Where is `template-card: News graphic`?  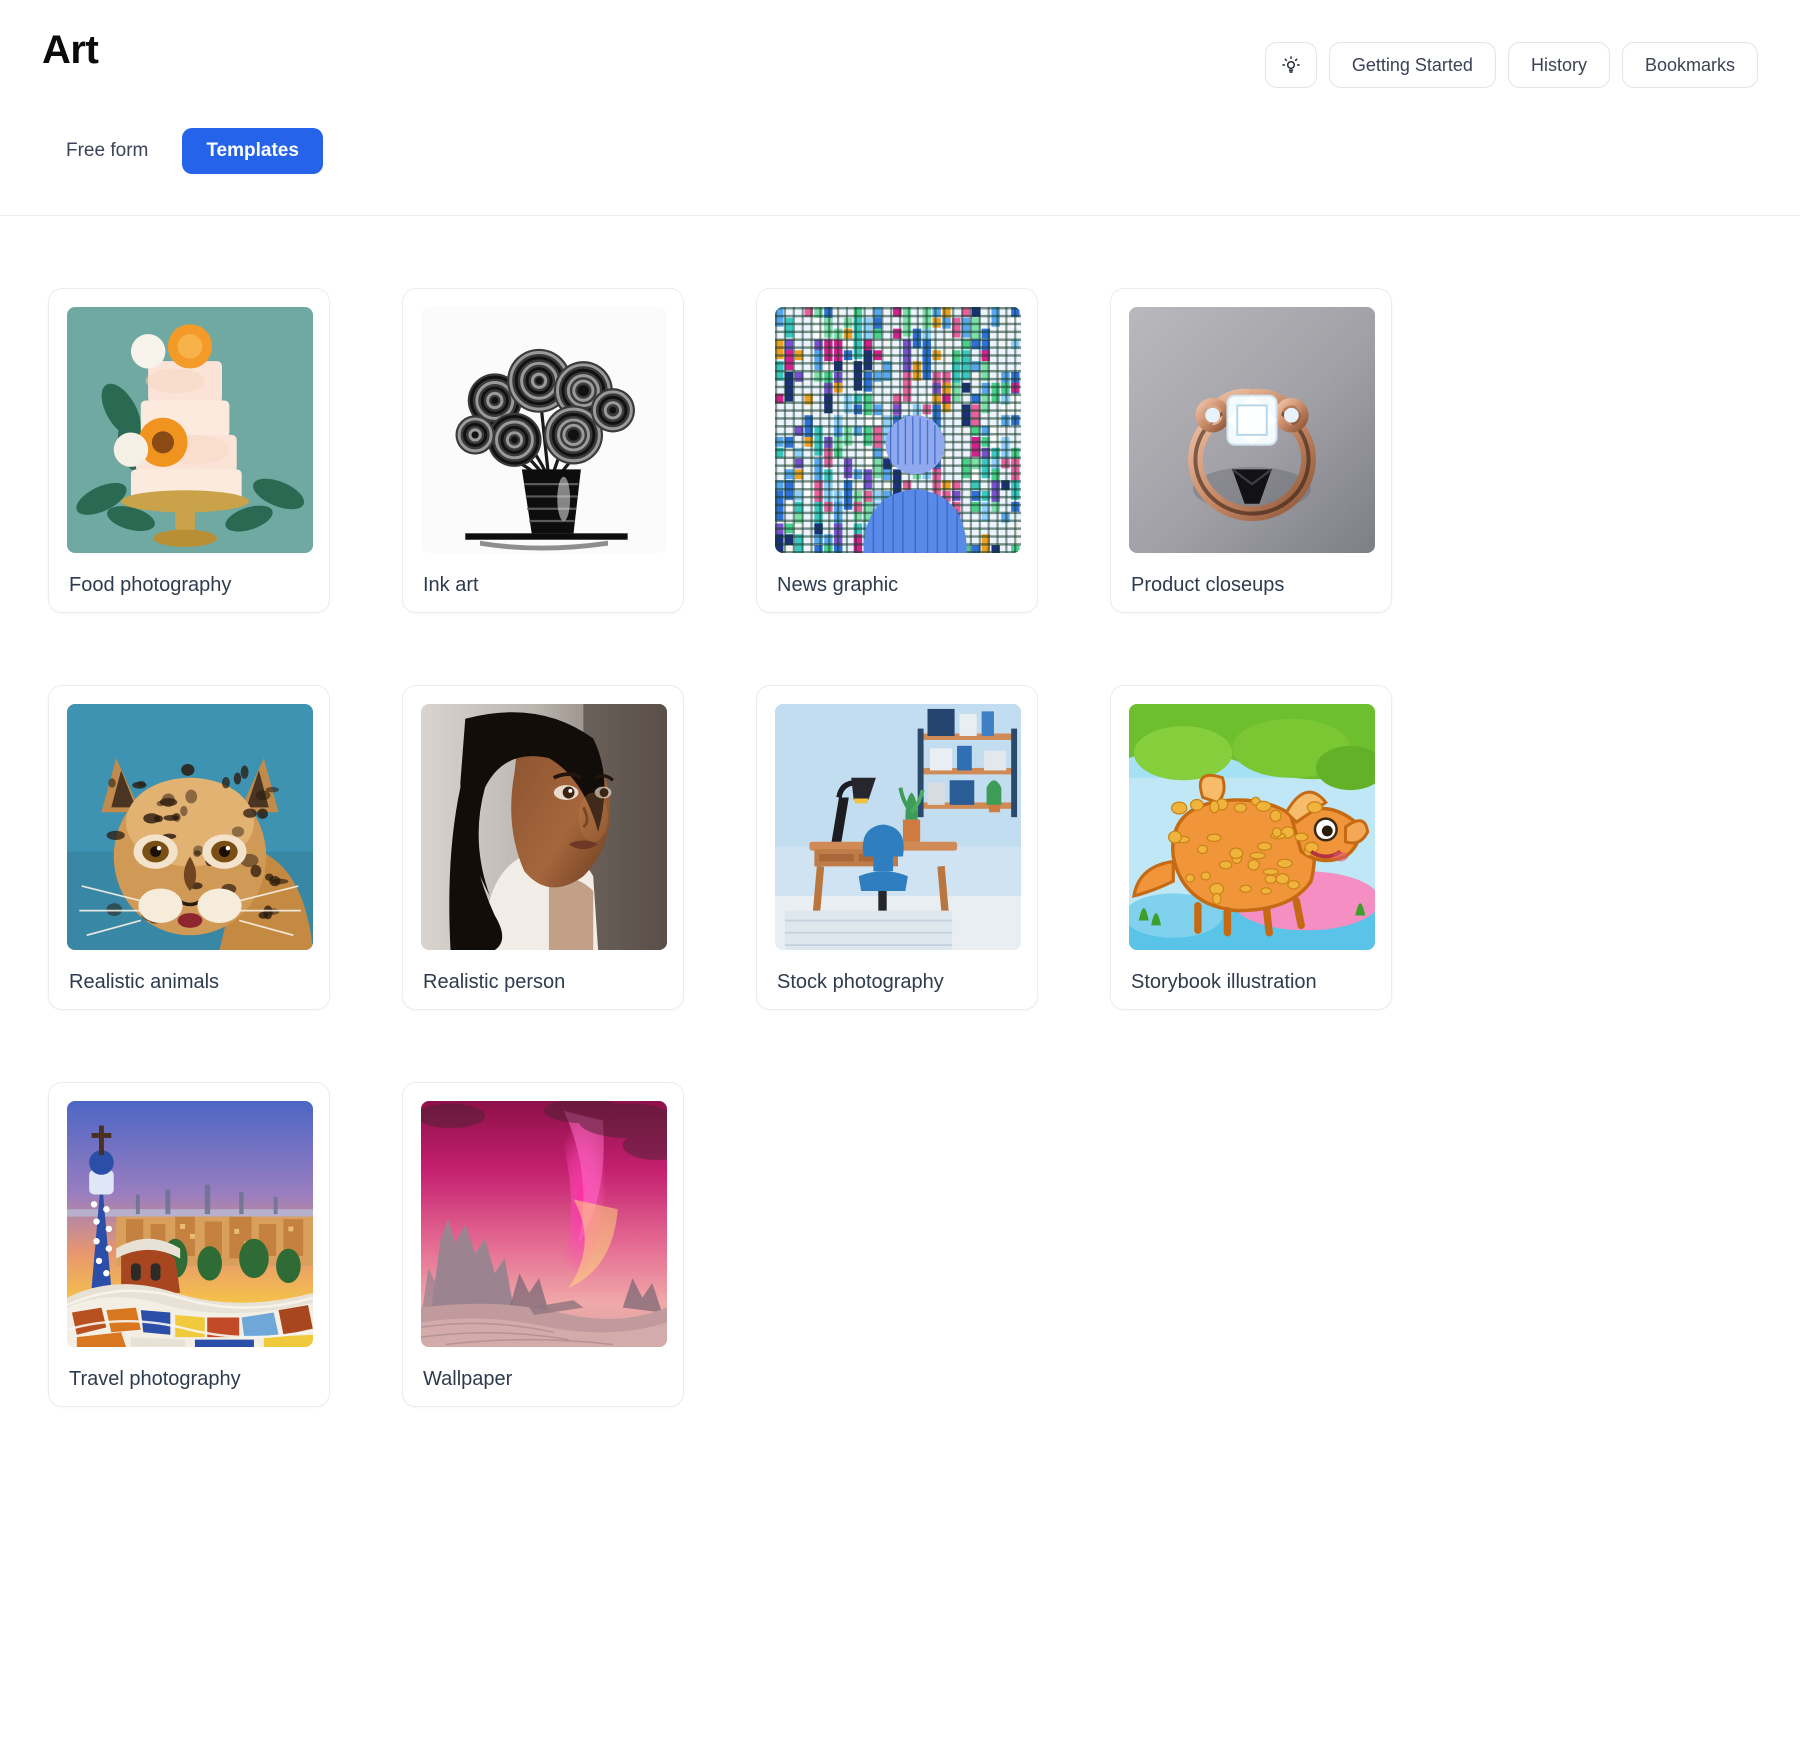 template-card: News graphic is located at coordinates (897, 450).